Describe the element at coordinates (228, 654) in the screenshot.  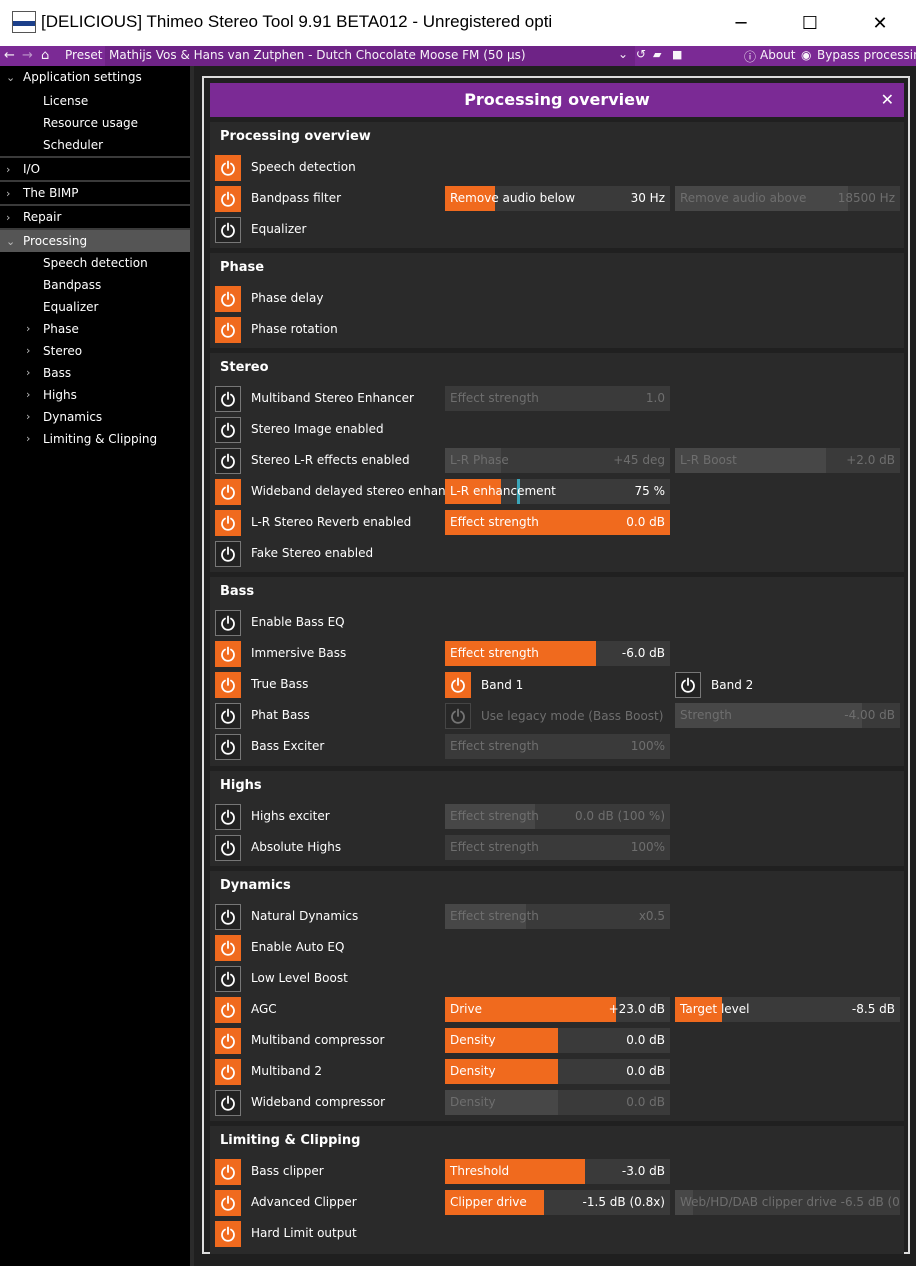
I see `immersive-bass-power-button` at that location.